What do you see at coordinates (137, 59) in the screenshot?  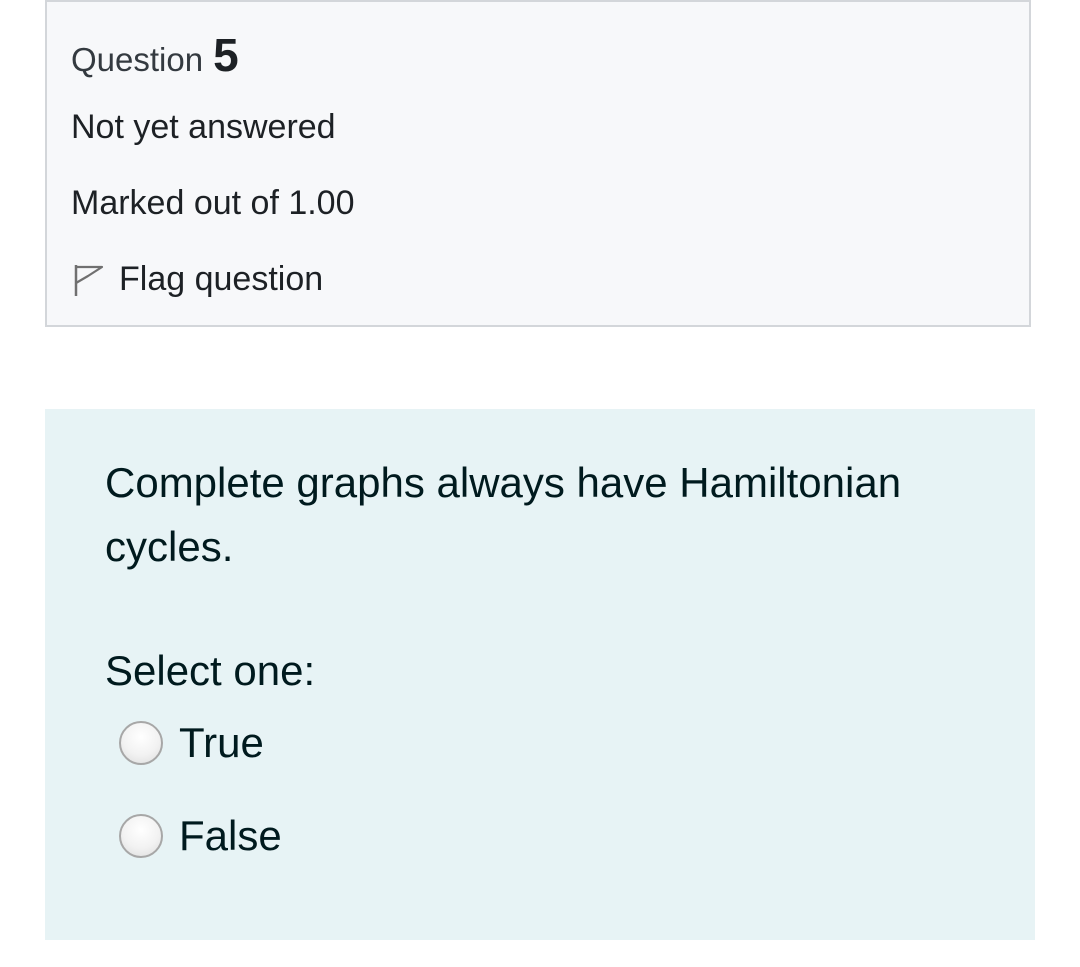 I see `question-label: Question` at bounding box center [137, 59].